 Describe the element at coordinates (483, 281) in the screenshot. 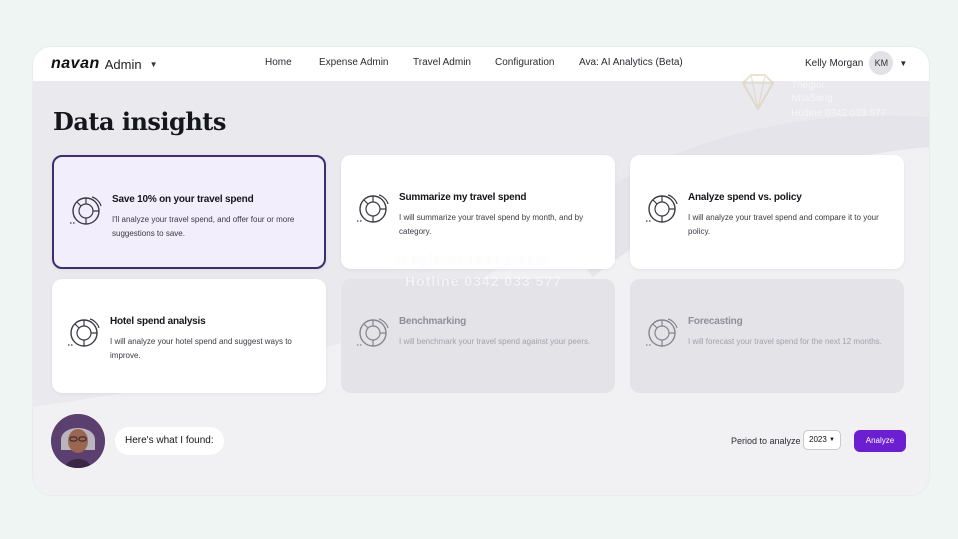

I see `watermark-center-hotline: Hotline 0342 033 577` at that location.